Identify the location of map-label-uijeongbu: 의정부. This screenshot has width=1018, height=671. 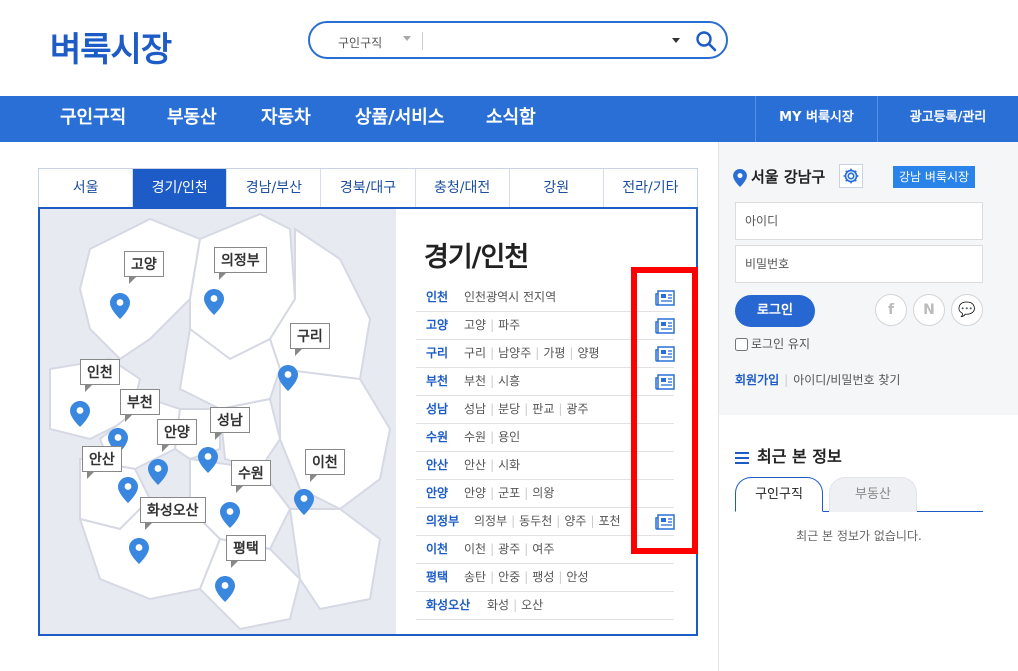
(240, 263).